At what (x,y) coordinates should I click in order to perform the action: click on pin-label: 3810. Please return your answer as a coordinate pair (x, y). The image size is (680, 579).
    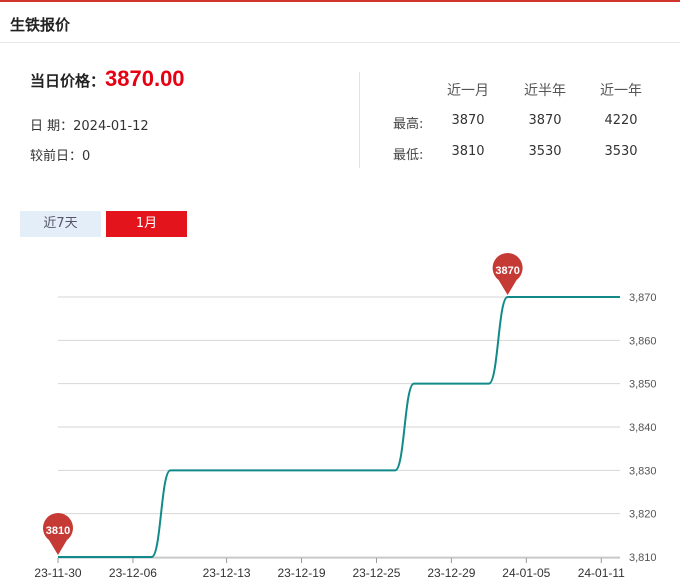
    Looking at the image, I should click on (58, 531).